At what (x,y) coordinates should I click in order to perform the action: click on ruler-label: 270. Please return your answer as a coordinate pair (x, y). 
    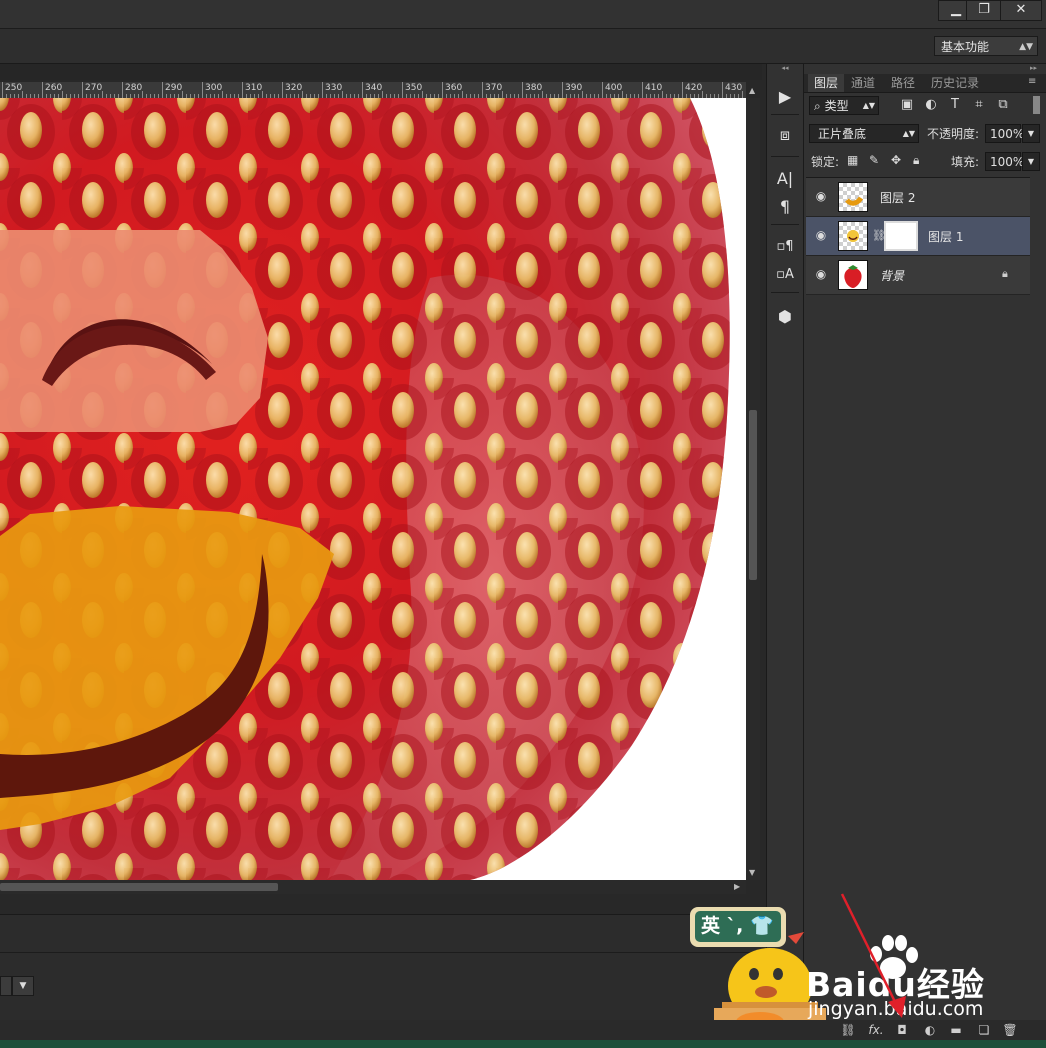
    Looking at the image, I should click on (94, 88).